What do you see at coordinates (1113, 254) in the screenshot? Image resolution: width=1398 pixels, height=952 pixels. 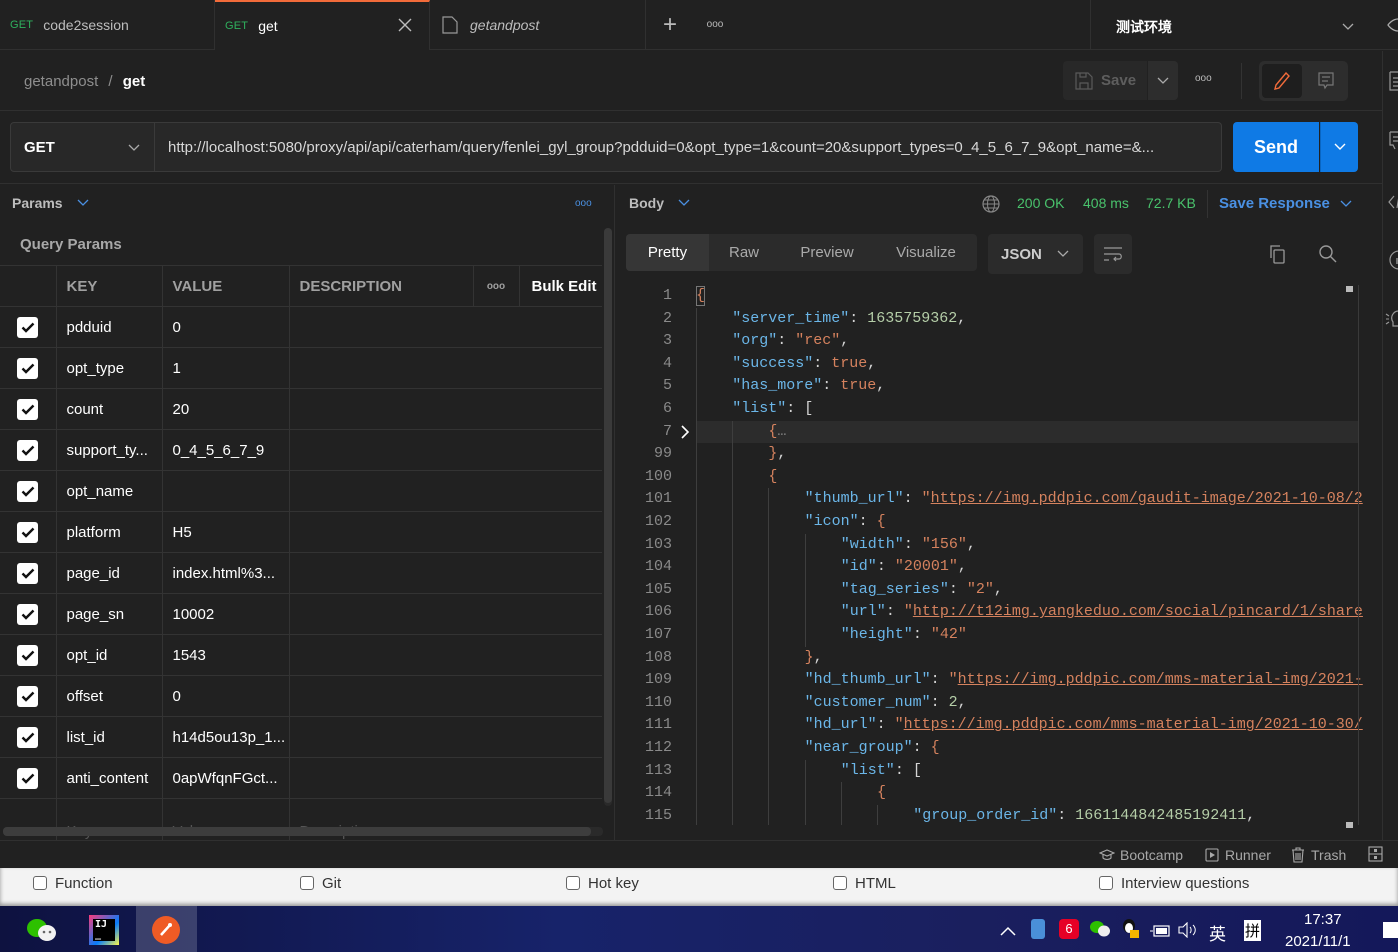 I see `wrap-lines-button` at bounding box center [1113, 254].